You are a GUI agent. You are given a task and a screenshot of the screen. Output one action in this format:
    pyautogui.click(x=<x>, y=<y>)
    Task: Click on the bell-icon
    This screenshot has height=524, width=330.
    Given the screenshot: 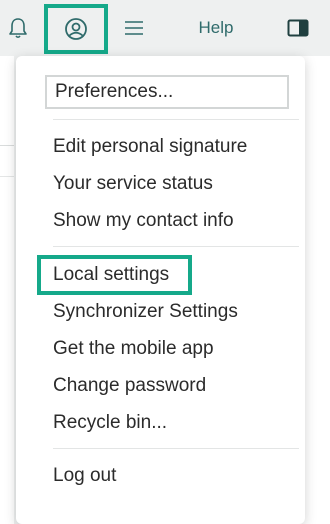 What is the action you would take?
    pyautogui.click(x=18, y=28)
    